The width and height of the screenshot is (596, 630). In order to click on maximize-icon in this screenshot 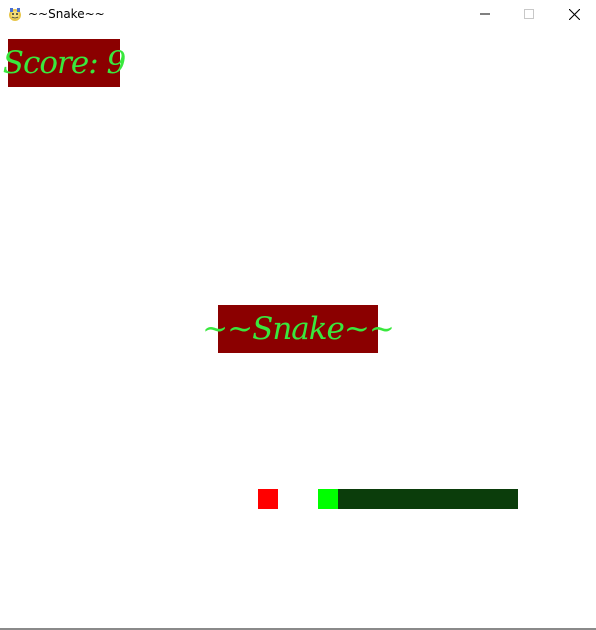, I will do `click(529, 14)`.